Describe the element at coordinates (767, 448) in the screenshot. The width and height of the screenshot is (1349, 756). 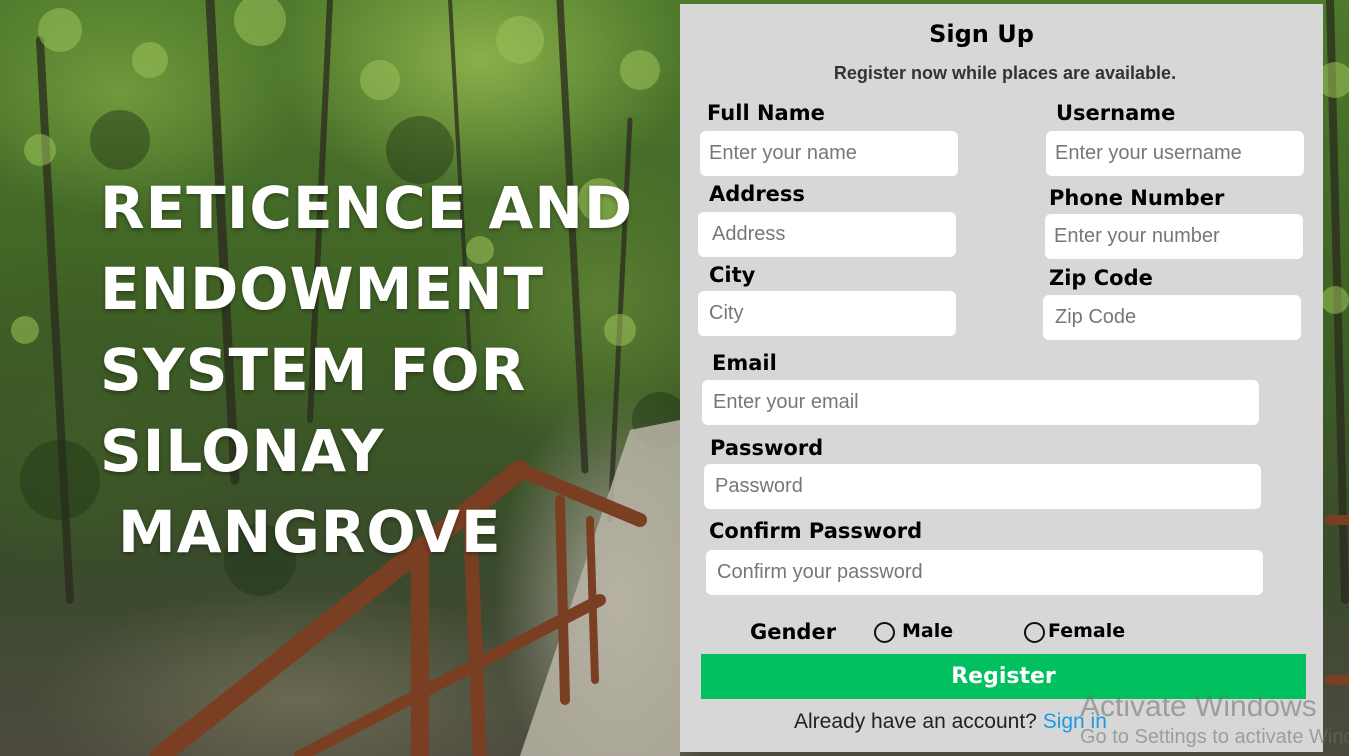
I see `password-label: Password` at that location.